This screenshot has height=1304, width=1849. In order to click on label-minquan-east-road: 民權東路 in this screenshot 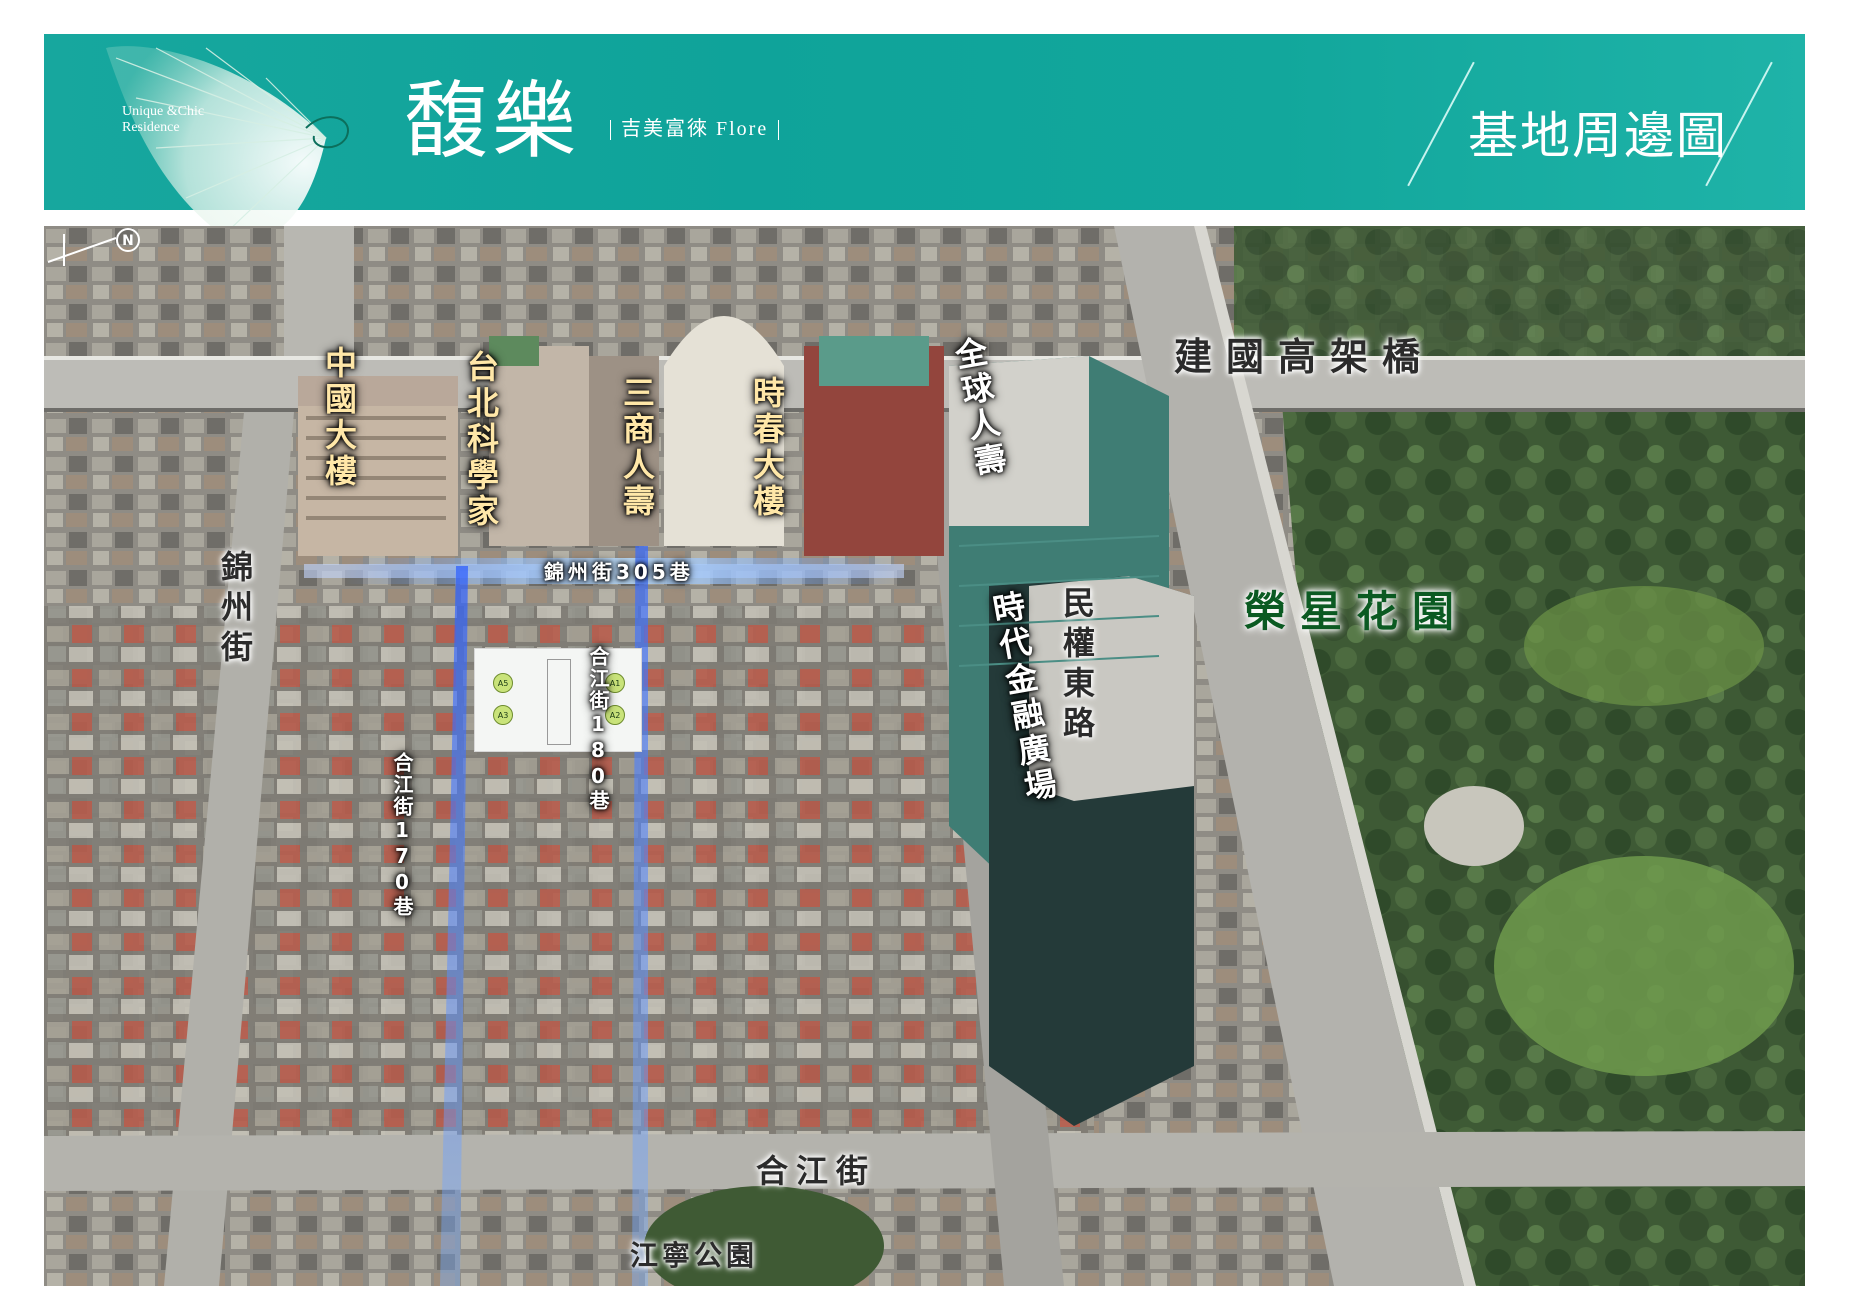, I will do `click(1077, 666)`.